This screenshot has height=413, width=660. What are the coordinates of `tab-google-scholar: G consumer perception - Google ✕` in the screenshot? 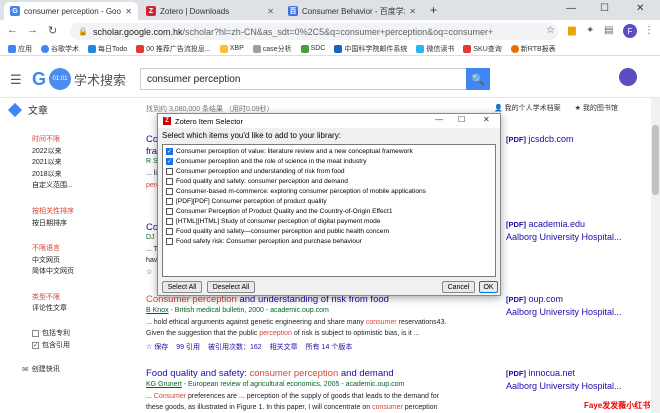 It's located at (71, 11).